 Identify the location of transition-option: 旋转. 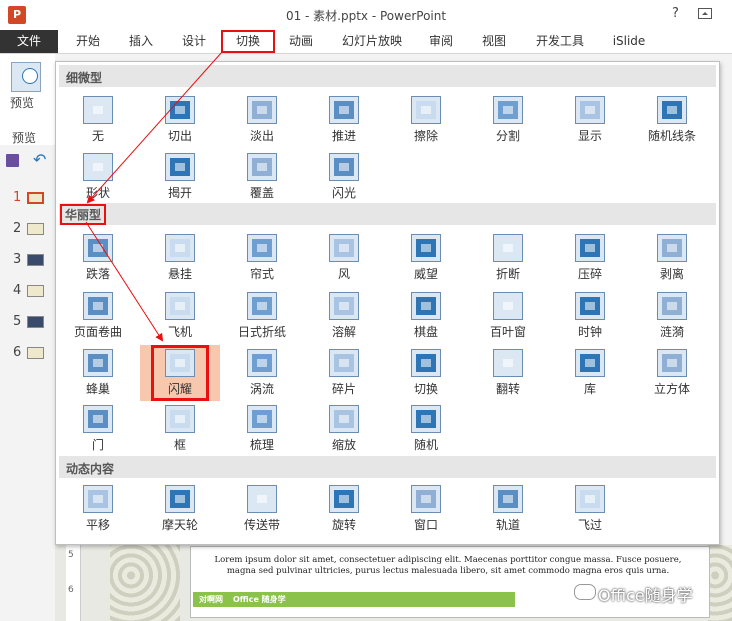
(344, 509).